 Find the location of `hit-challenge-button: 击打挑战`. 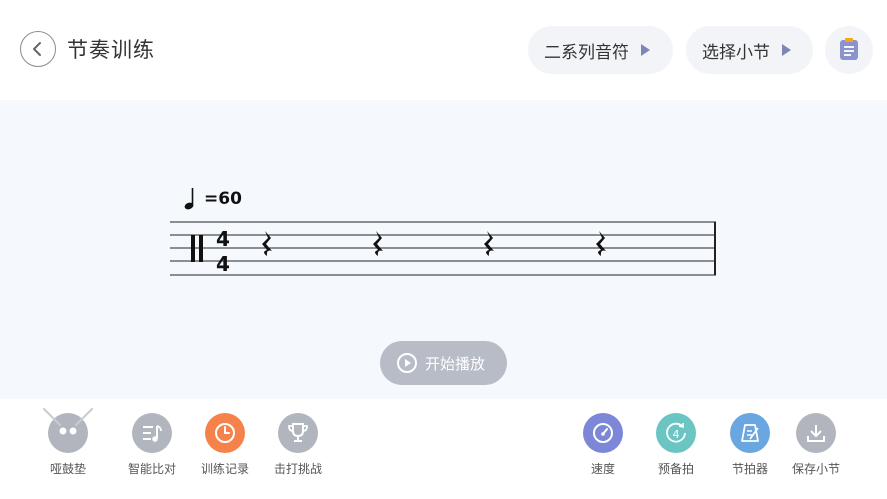

hit-challenge-button: 击打挑战 is located at coordinates (298, 445).